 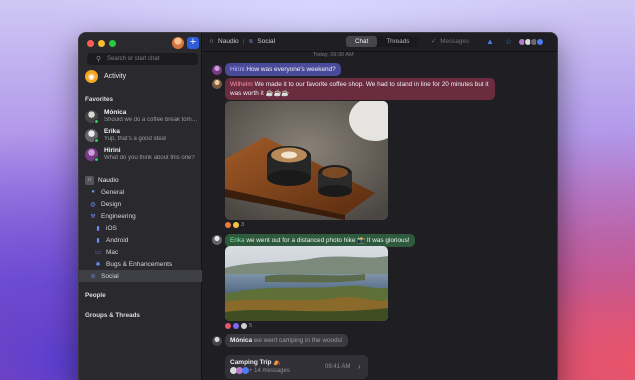 I want to click on coffee-photo, so click(x=306, y=160).